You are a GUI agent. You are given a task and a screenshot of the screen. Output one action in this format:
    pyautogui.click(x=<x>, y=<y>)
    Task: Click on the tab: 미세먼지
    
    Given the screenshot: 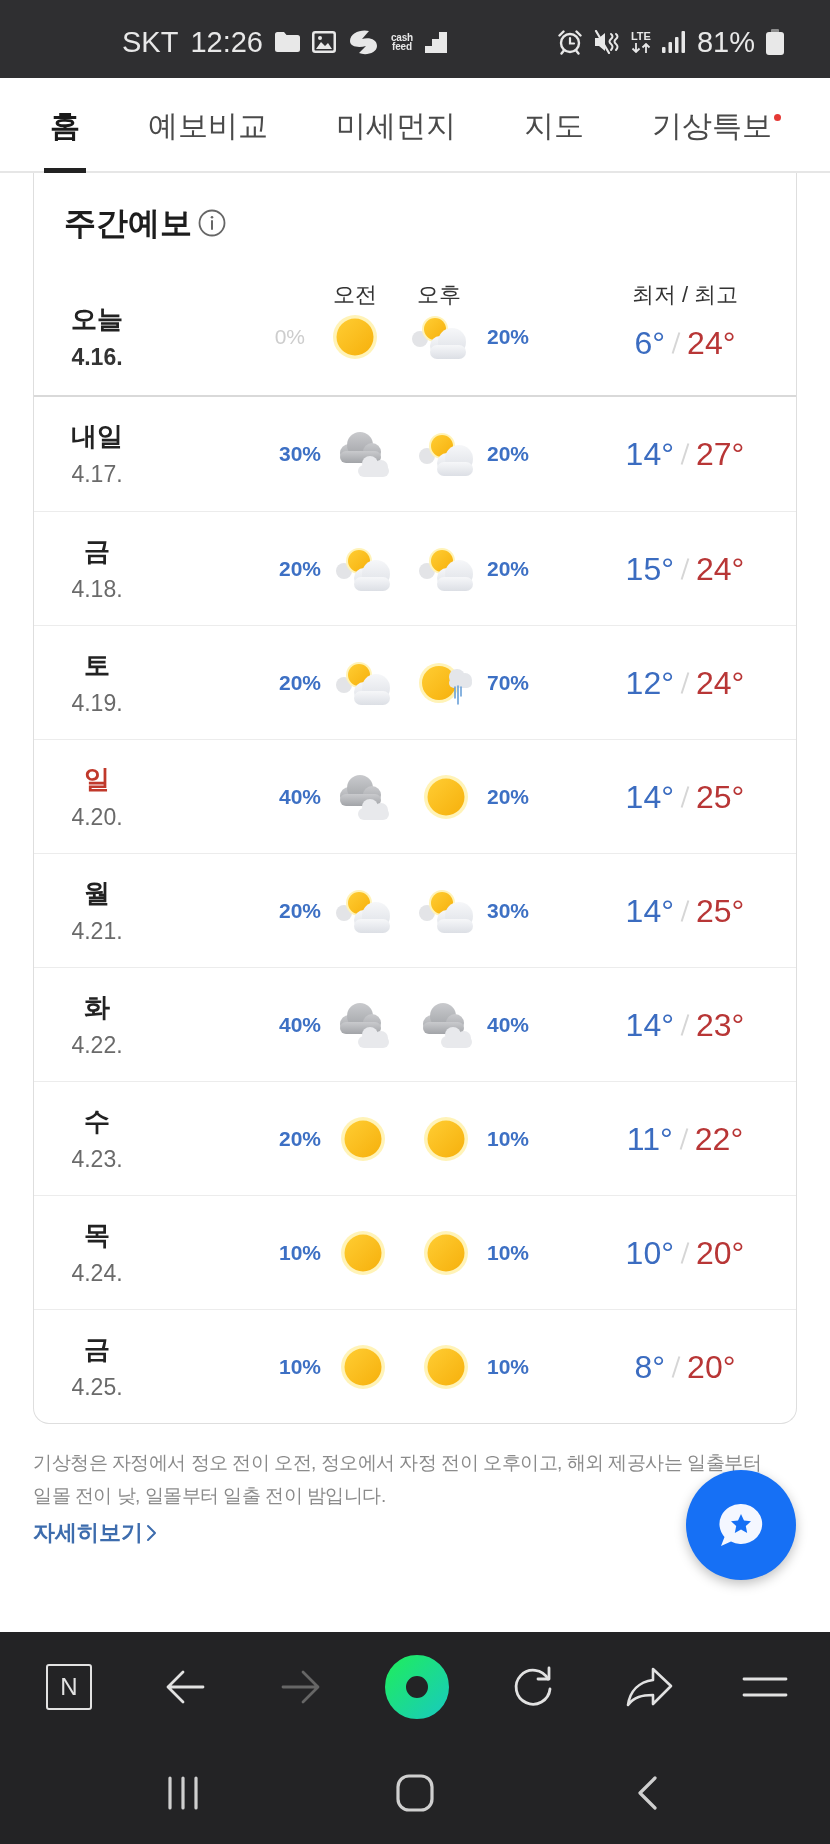 What is the action you would take?
    pyautogui.click(x=396, y=125)
    